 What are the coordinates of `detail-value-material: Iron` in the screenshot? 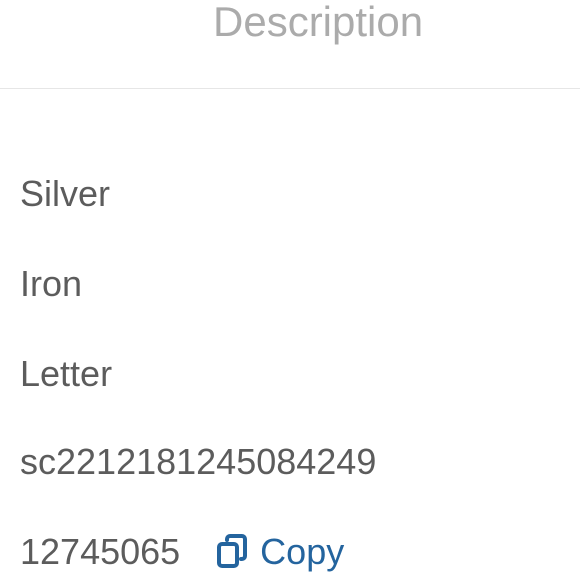 It's located at (51, 283).